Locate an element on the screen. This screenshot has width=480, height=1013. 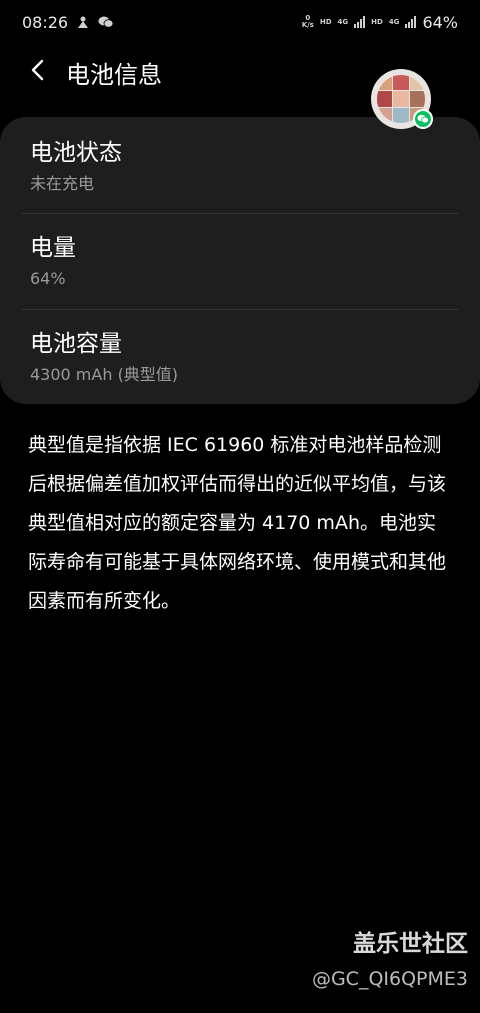
status-right: 0 K/s HD 4G HD 4G 64% is located at coordinates (380, 22).